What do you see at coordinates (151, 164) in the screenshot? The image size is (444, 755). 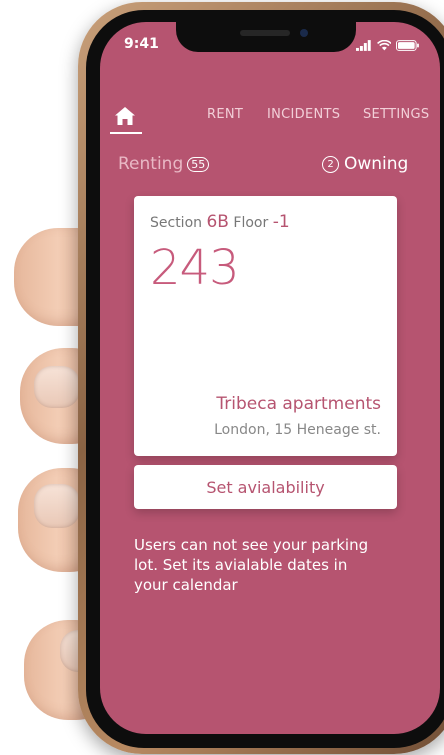 I see `renting-label: Renting` at bounding box center [151, 164].